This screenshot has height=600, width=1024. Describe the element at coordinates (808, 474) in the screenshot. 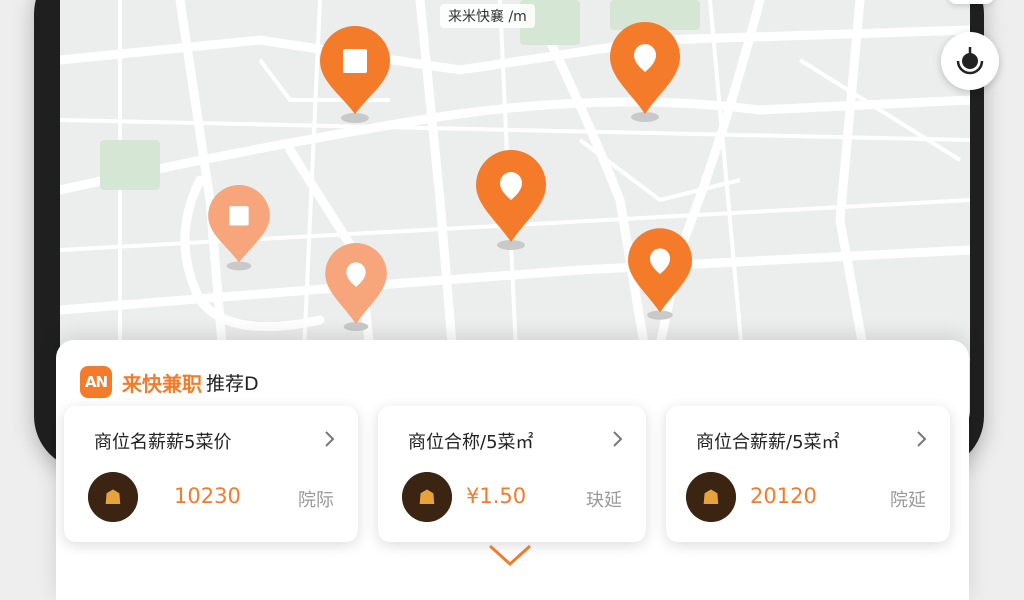

I see `job-card: 商位合薪薪/5菜㎡ ☗ 20120 院延` at that location.